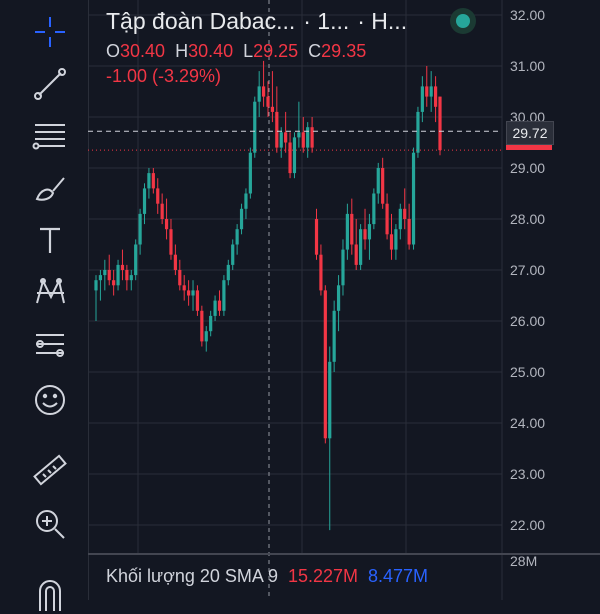 This screenshot has width=600, height=614. I want to click on price-tick-label: 22.00, so click(527, 525).